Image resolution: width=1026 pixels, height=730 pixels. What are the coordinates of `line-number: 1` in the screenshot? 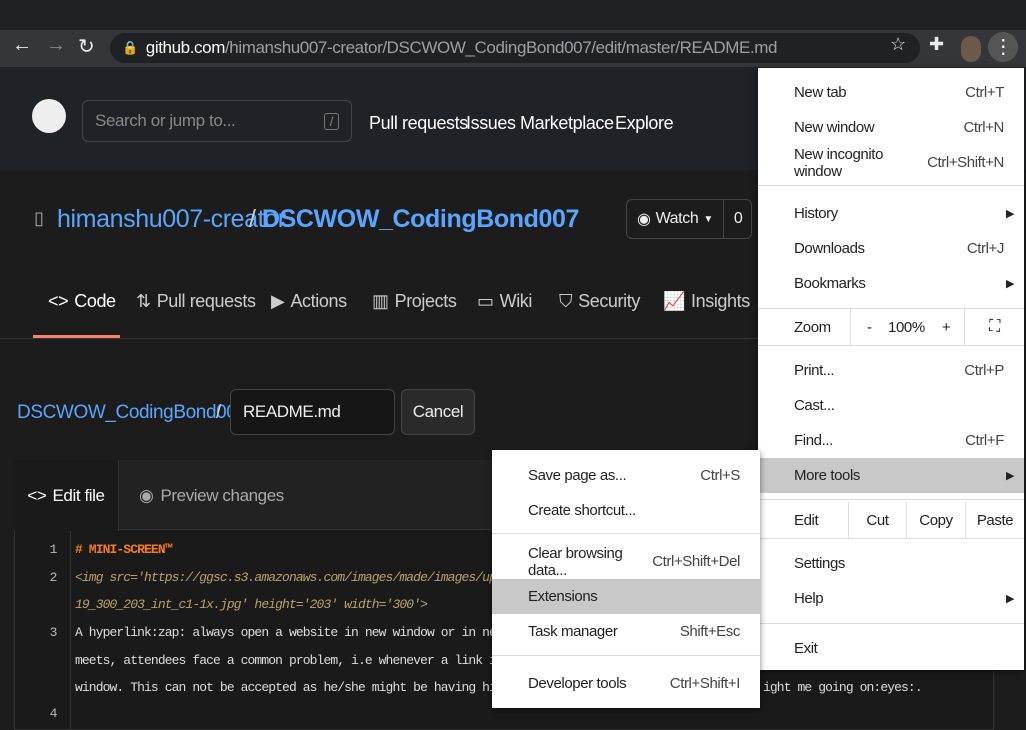 It's located at (53, 549).